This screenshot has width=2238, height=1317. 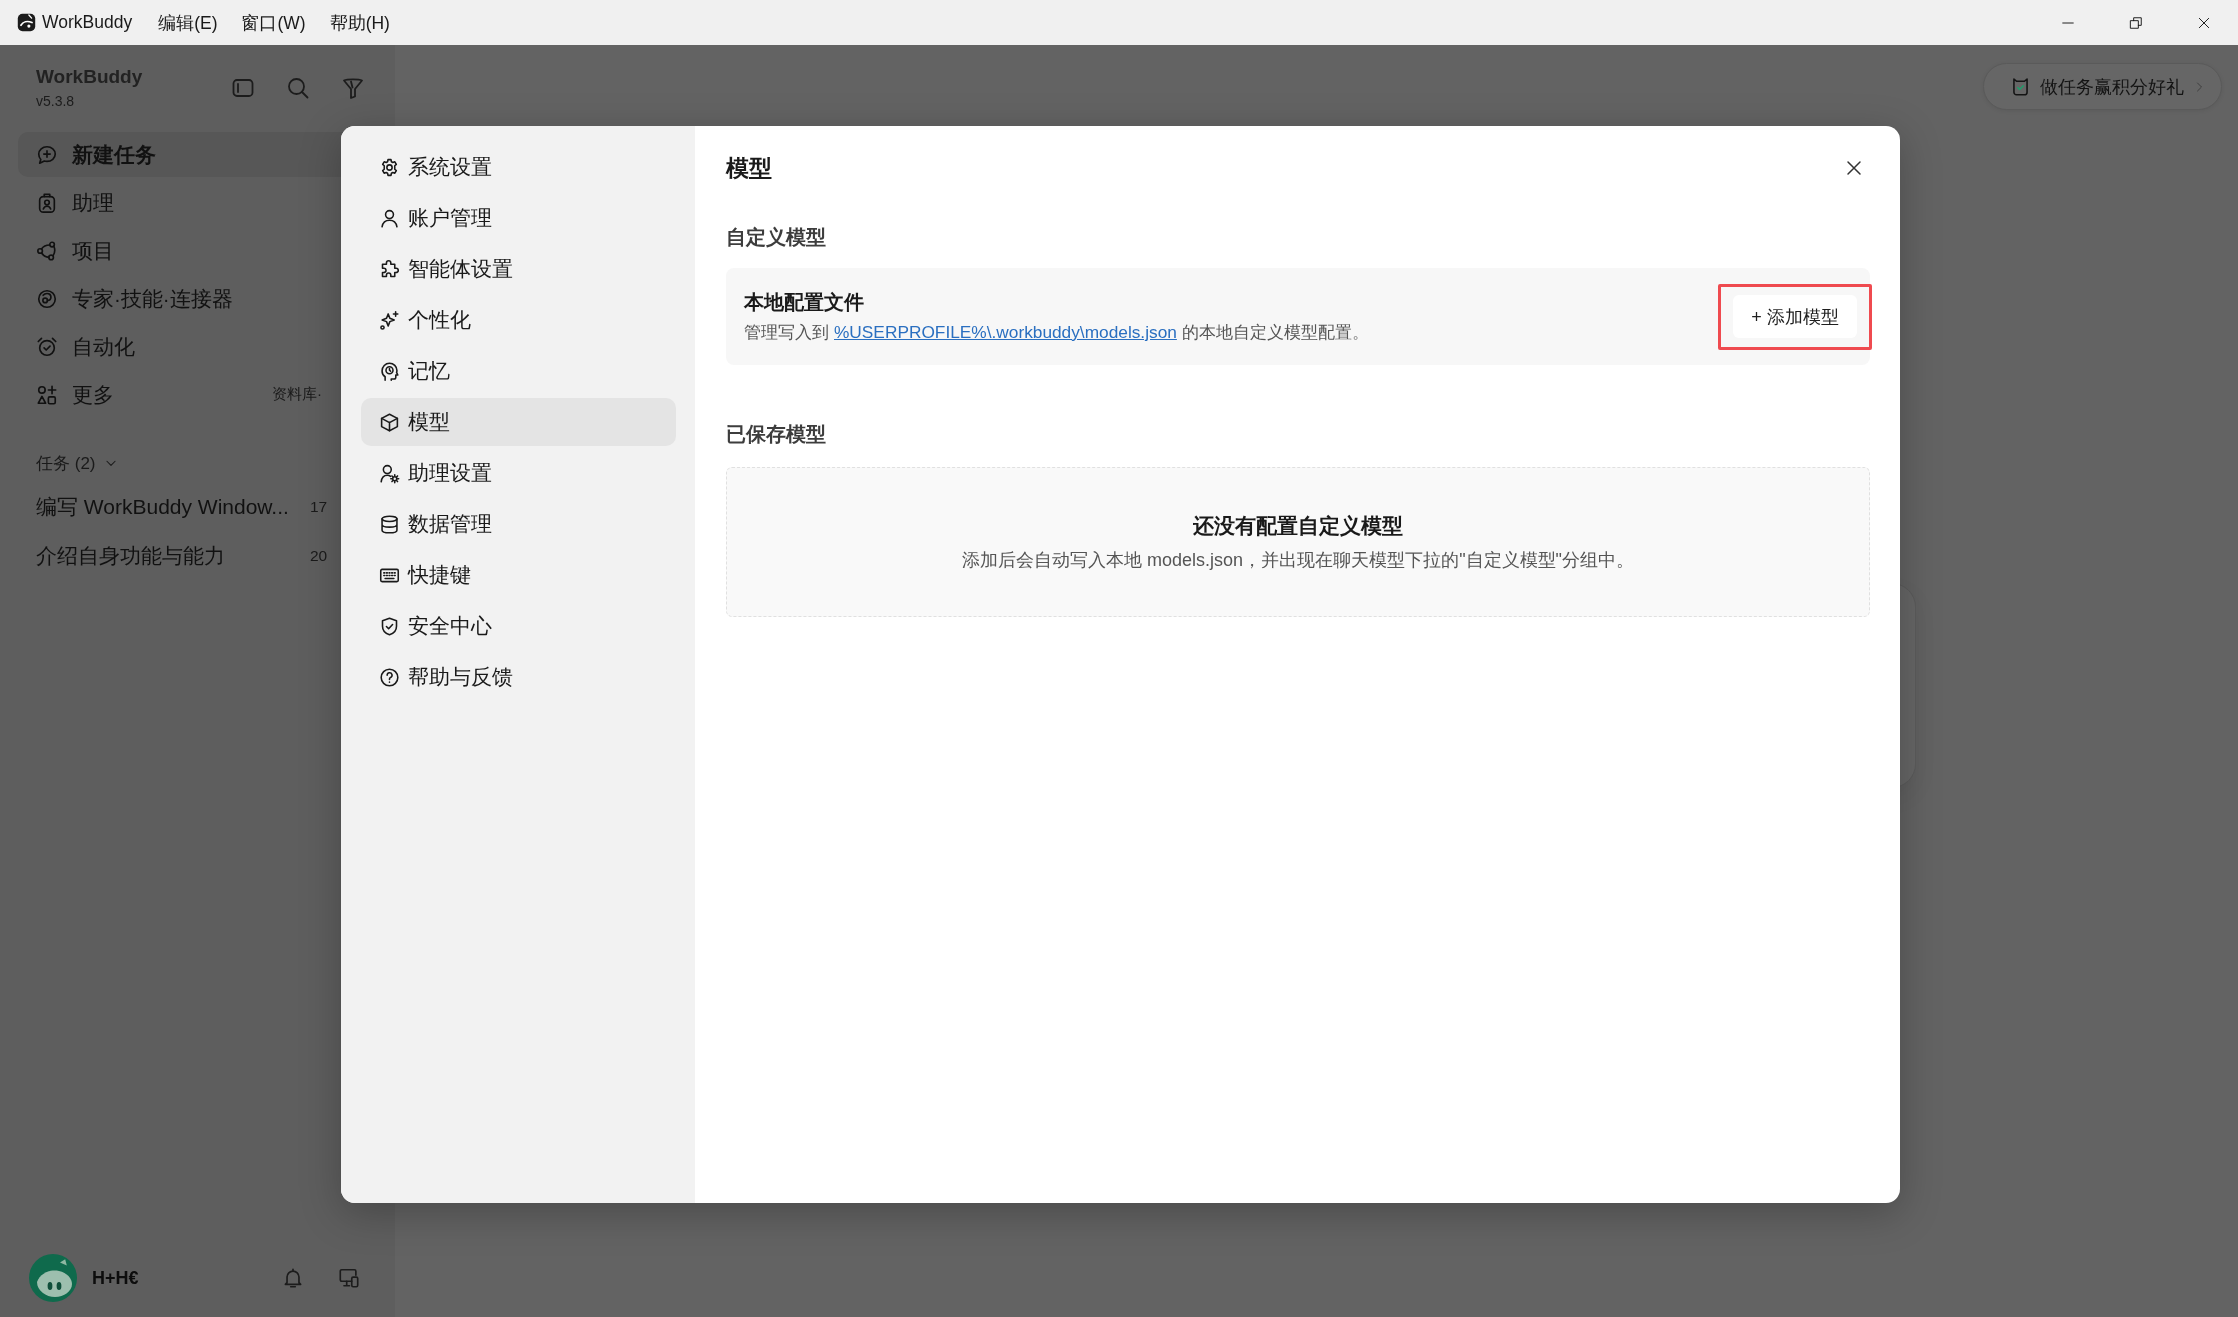 I want to click on task-time: 20, so click(x=319, y=555).